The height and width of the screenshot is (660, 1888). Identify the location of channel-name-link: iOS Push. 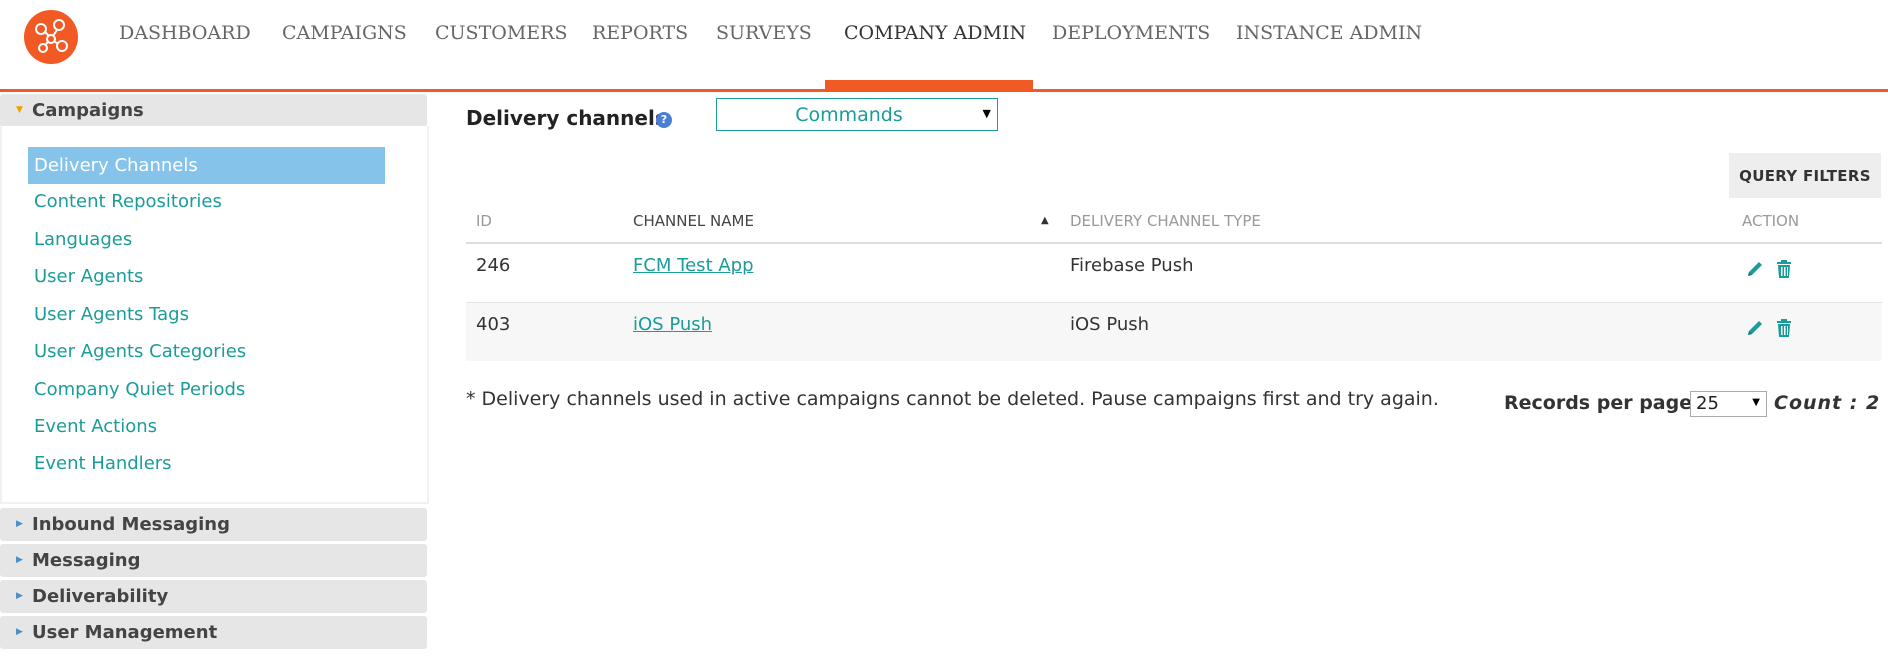
(672, 324).